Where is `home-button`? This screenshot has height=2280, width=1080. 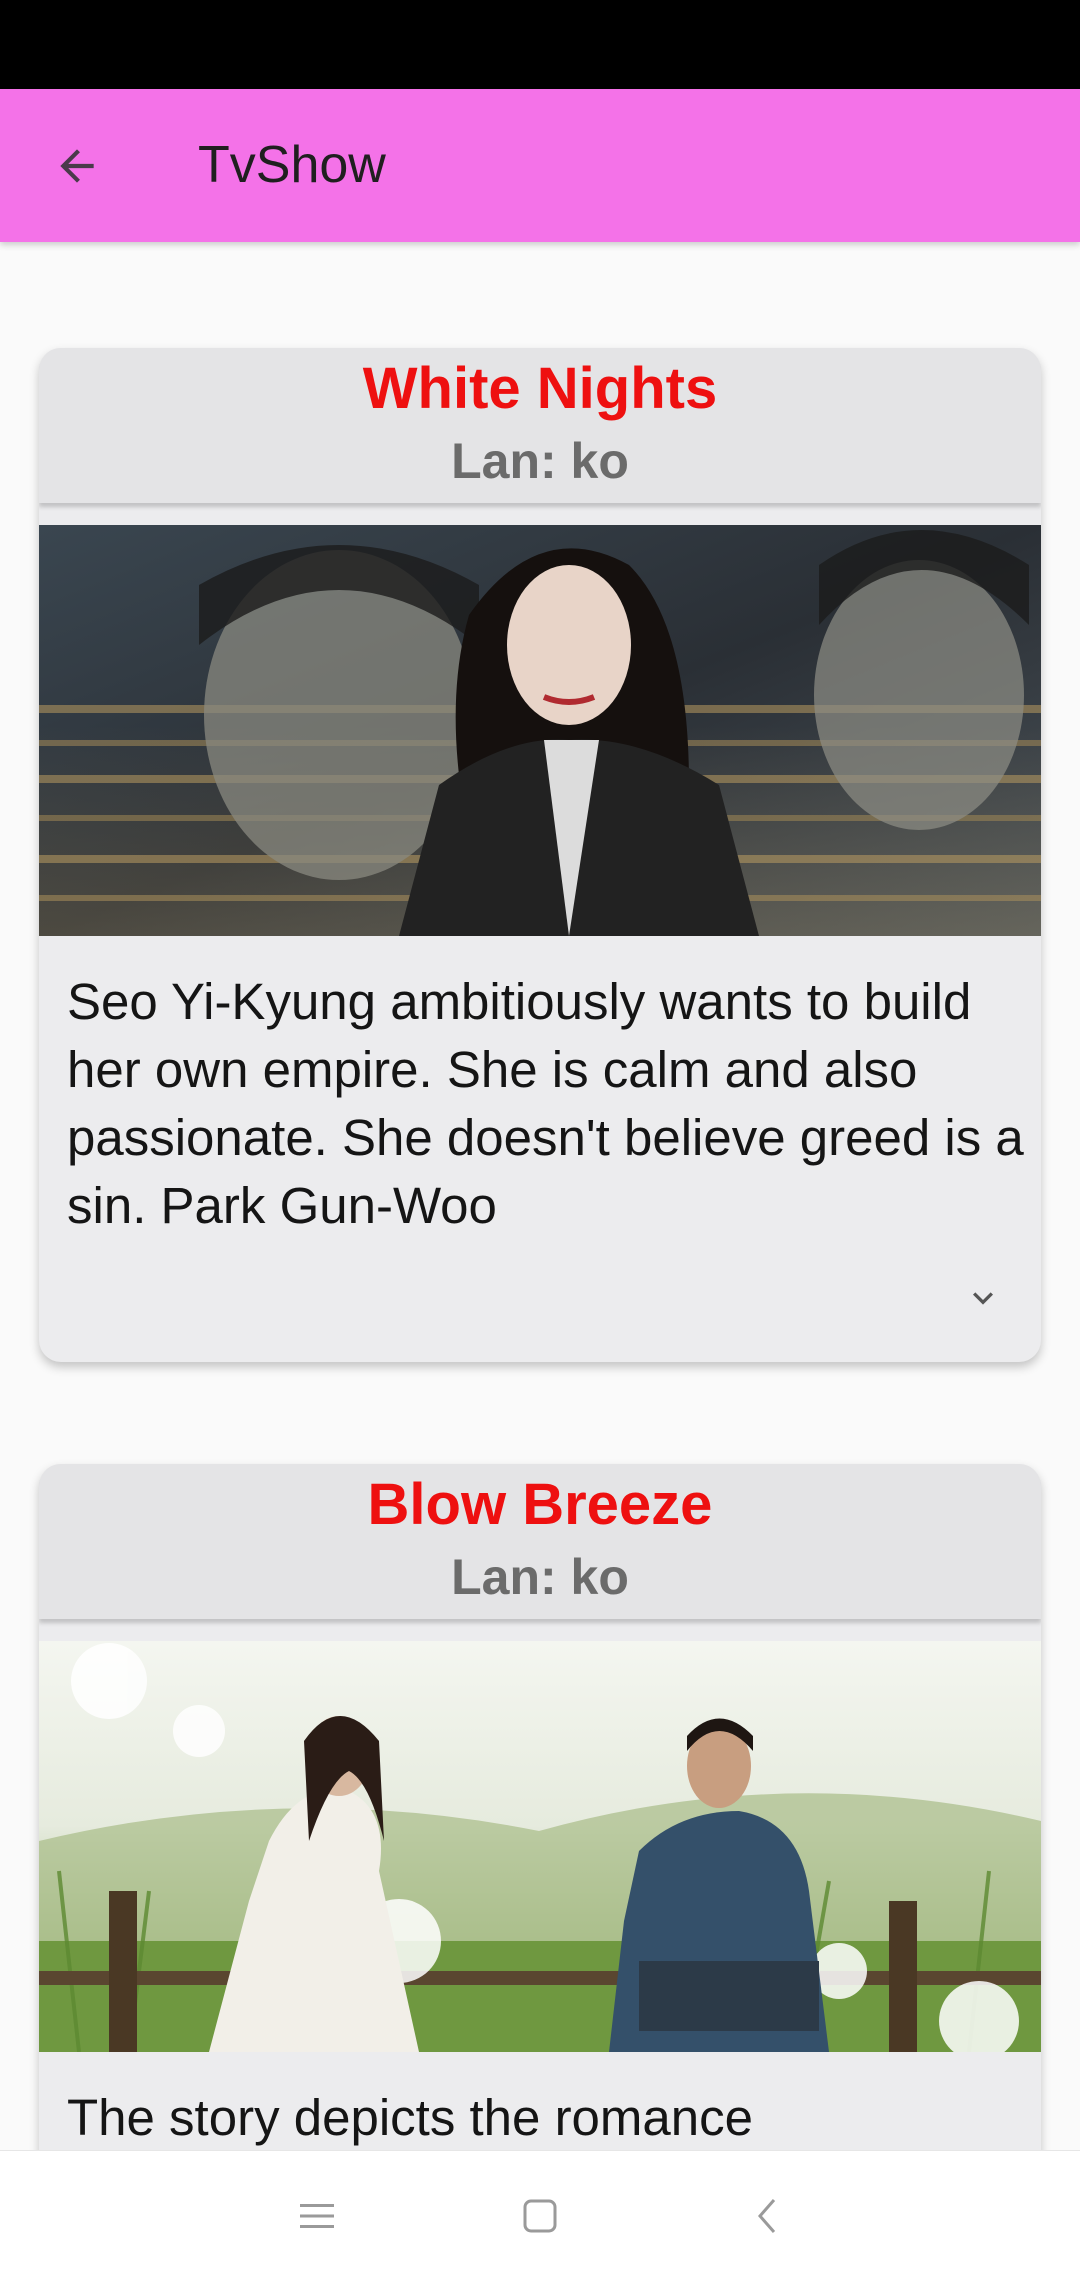
home-button is located at coordinates (540, 2216).